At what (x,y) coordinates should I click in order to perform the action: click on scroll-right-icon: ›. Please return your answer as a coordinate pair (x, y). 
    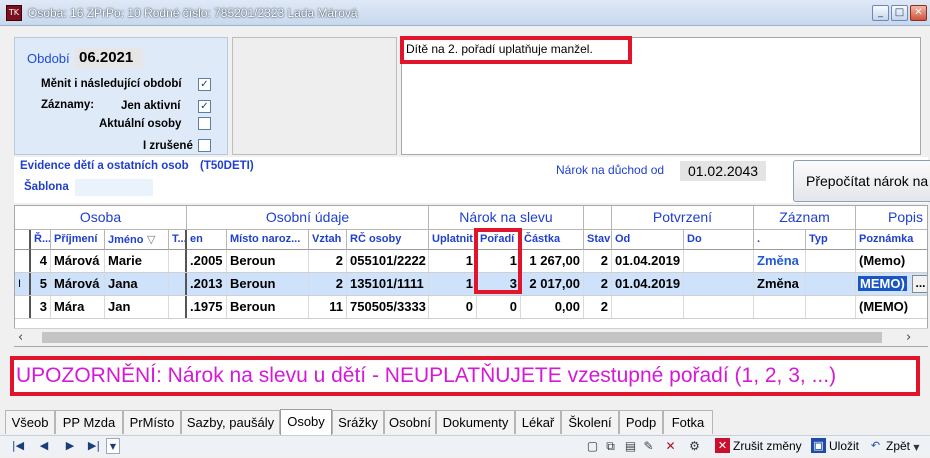
    Looking at the image, I should click on (908, 337).